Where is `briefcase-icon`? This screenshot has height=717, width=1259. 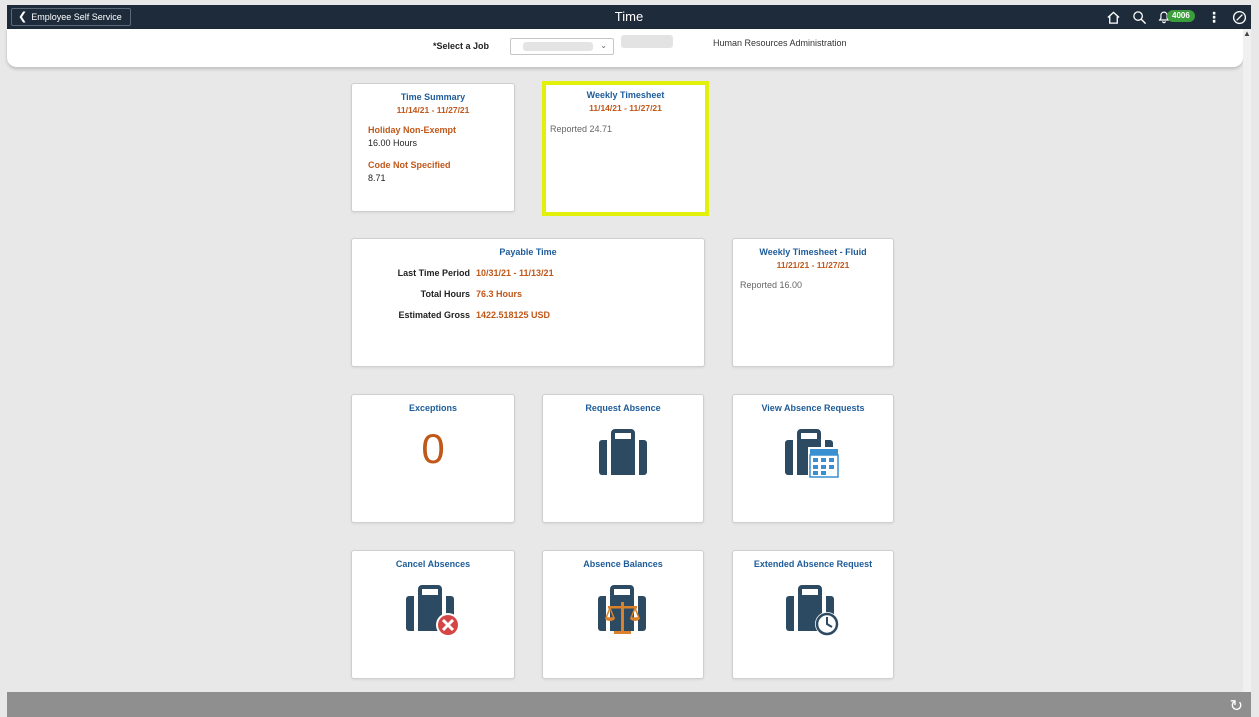
briefcase-icon is located at coordinates (623, 455).